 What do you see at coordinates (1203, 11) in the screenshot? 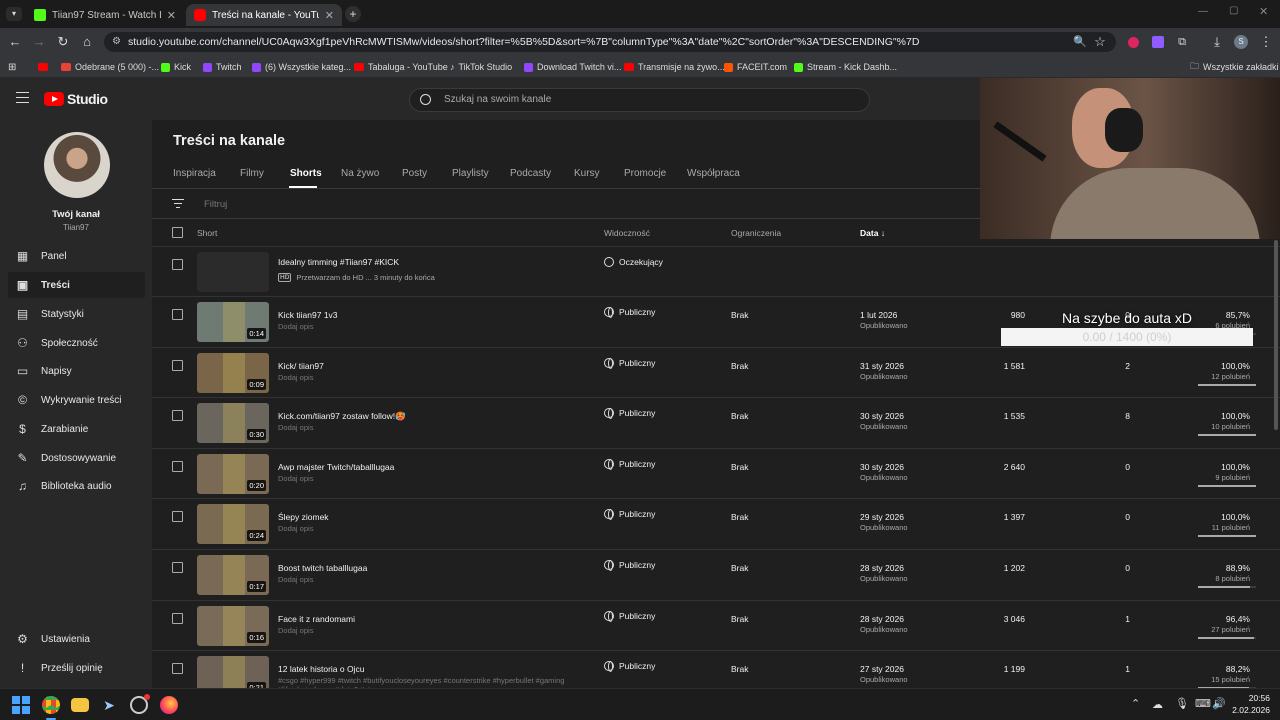
I see `minimize-window-icon: —` at bounding box center [1203, 11].